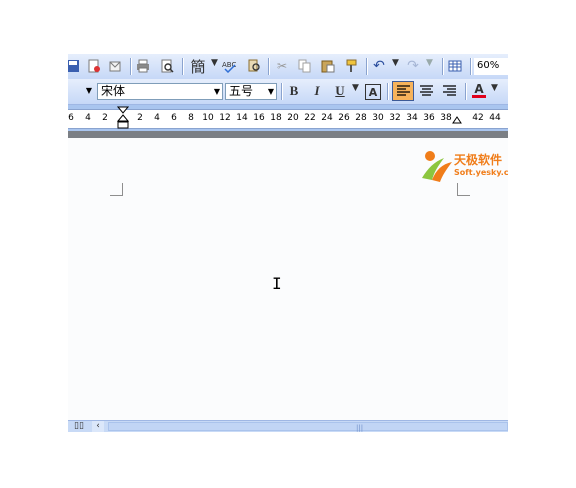  What do you see at coordinates (242, 118) in the screenshot?
I see `ruler-label: 14` at bounding box center [242, 118].